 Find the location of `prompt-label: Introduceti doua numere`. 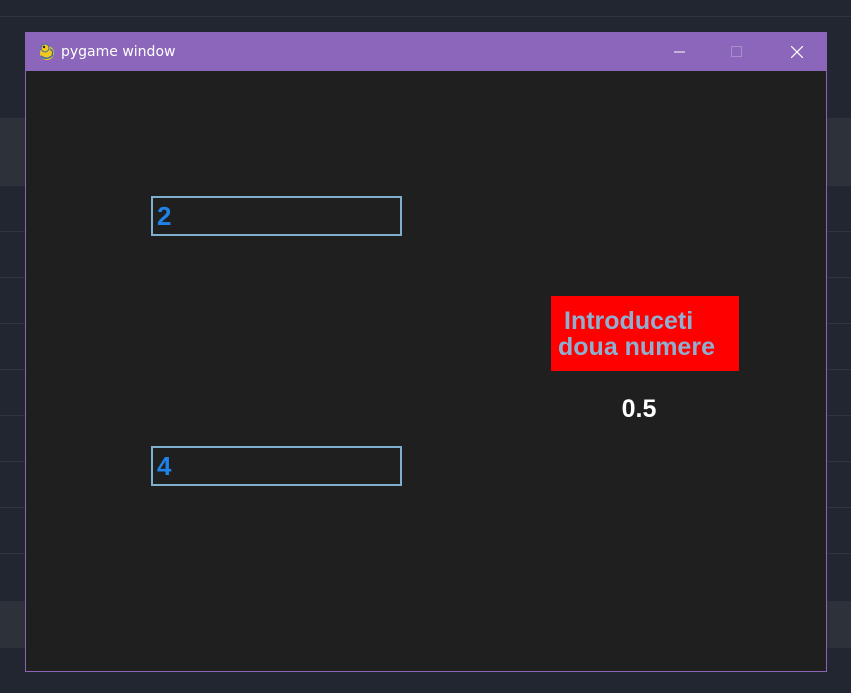

prompt-label: Introduceti doua numere is located at coordinates (645, 333).